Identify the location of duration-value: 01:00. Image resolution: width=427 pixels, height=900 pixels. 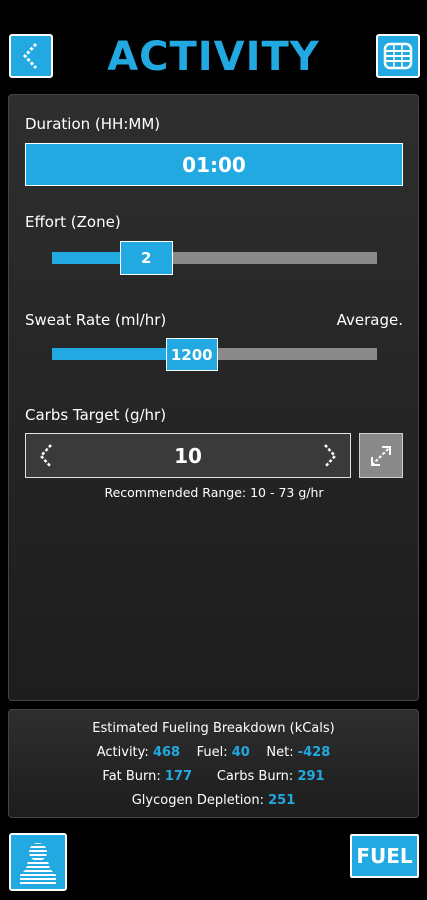
(214, 164).